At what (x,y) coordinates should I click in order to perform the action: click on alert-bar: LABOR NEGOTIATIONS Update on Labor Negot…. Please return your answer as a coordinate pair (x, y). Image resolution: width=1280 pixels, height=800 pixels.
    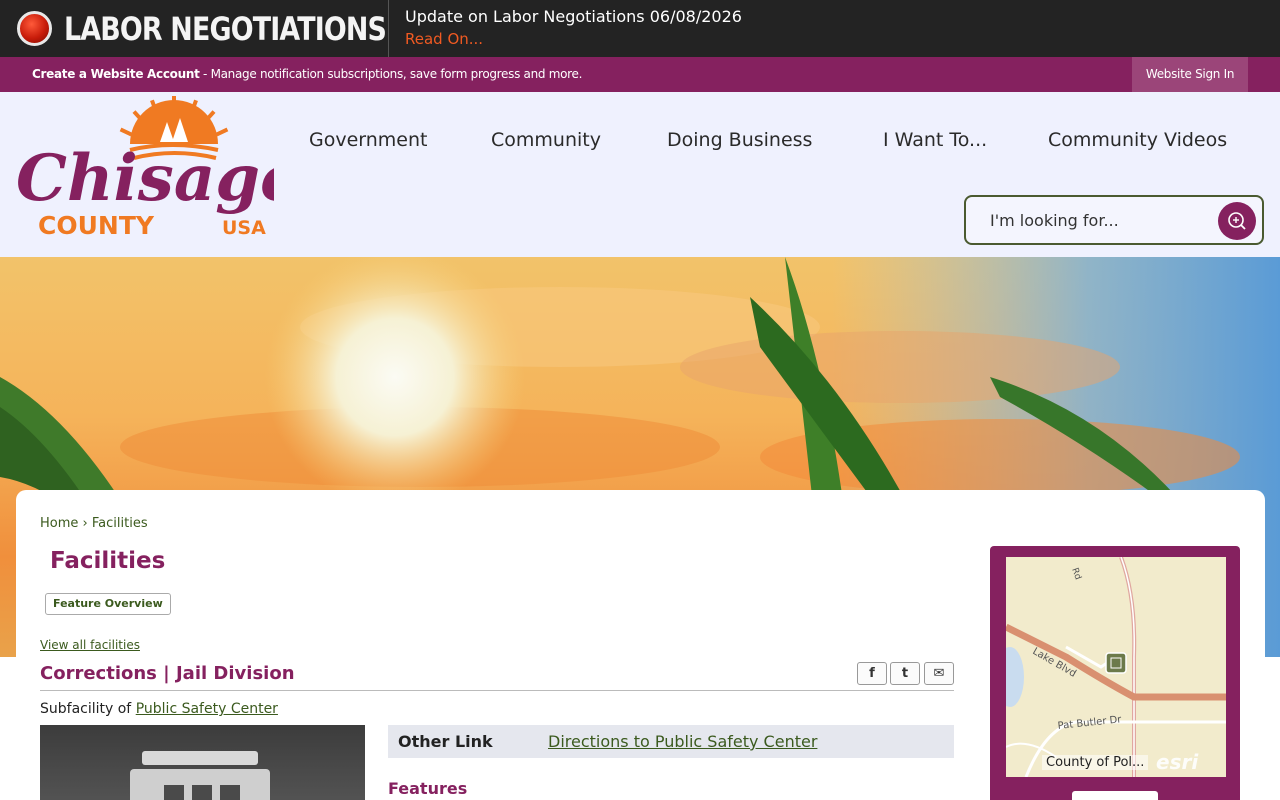
    Looking at the image, I should click on (640, 28).